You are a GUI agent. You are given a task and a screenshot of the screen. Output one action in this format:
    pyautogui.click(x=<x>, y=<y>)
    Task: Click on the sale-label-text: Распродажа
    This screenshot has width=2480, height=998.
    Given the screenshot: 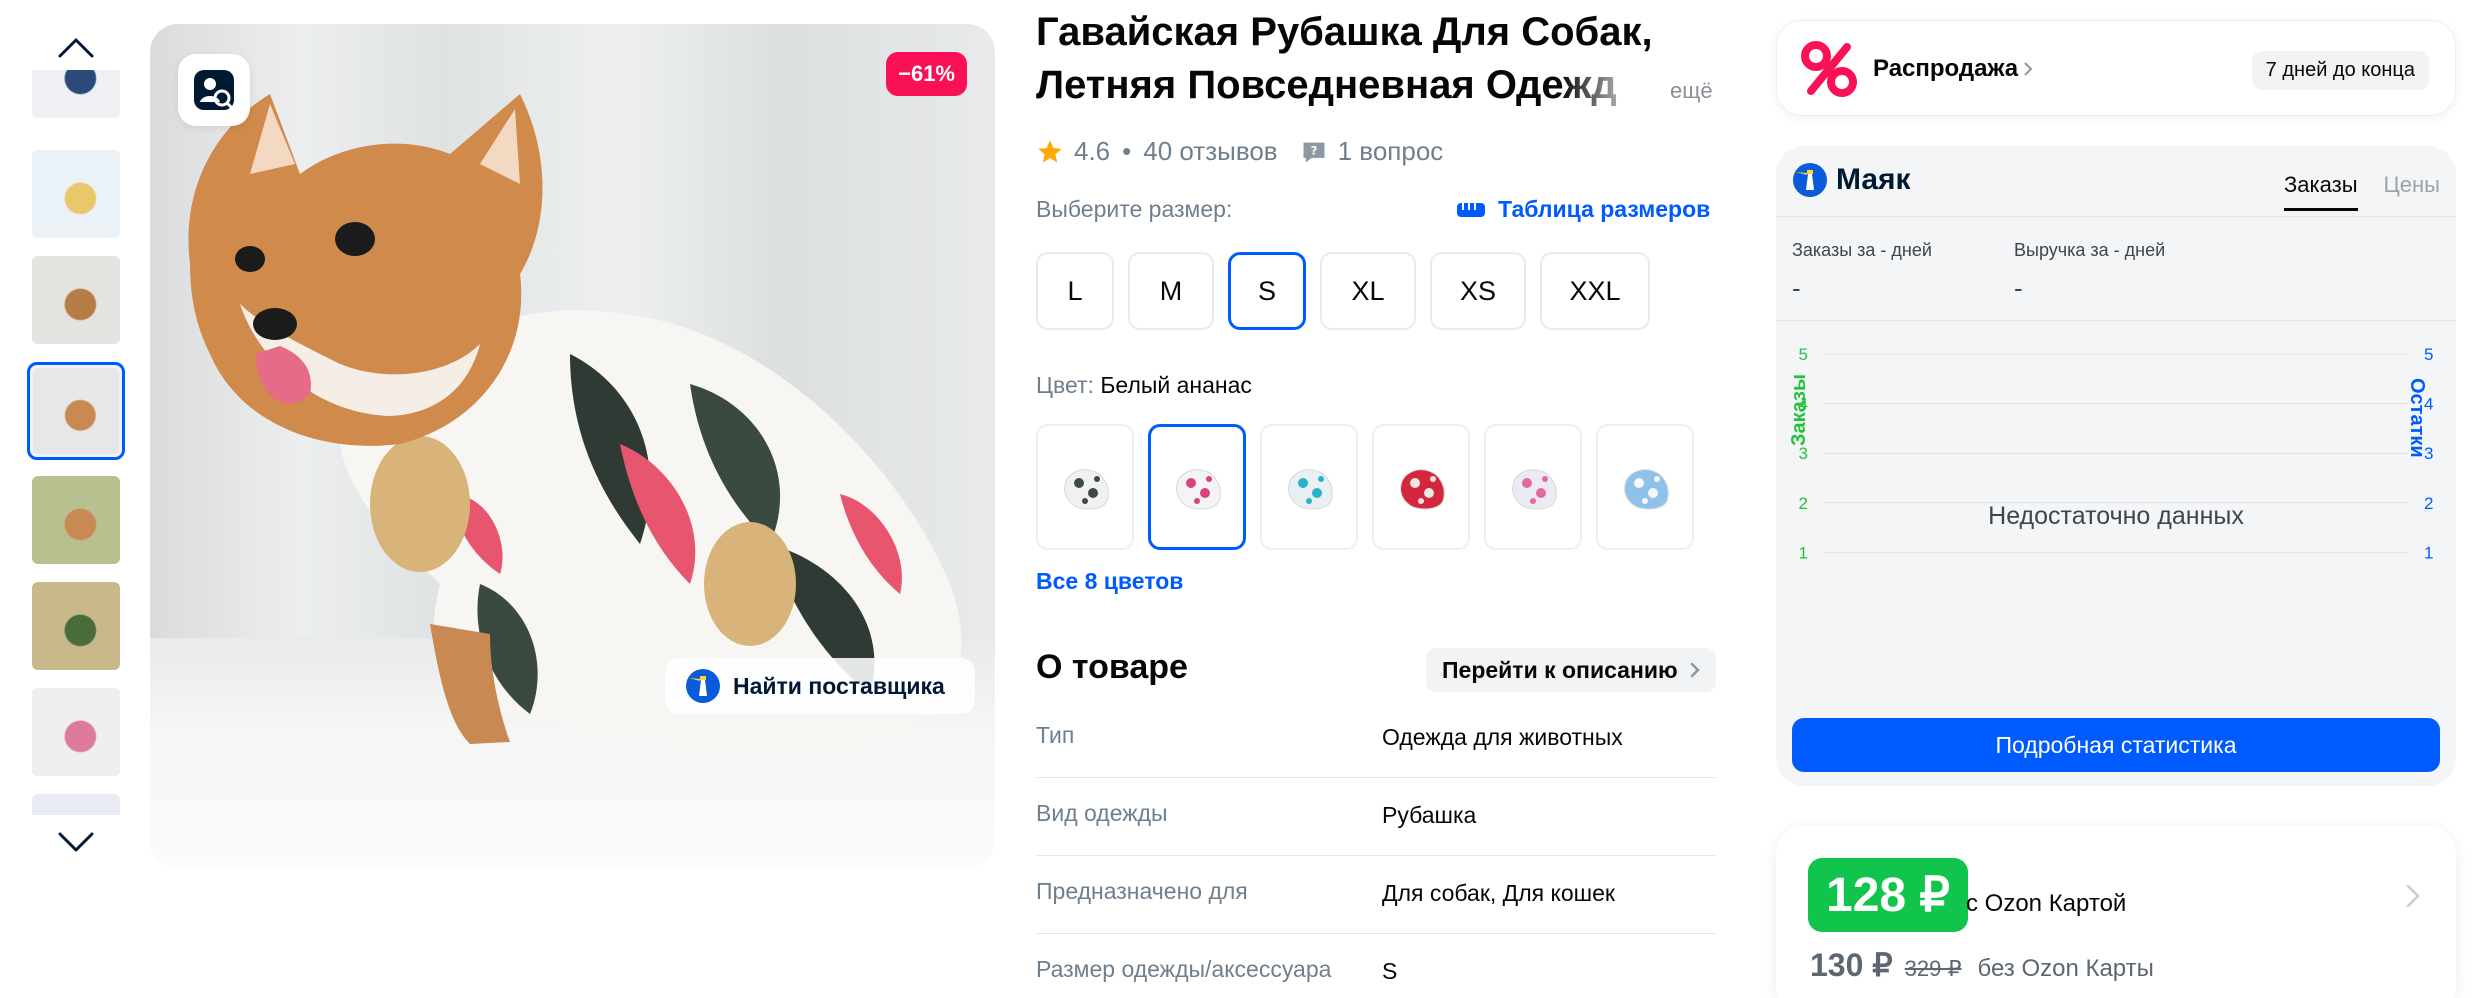 What is the action you would take?
    pyautogui.click(x=1946, y=68)
    